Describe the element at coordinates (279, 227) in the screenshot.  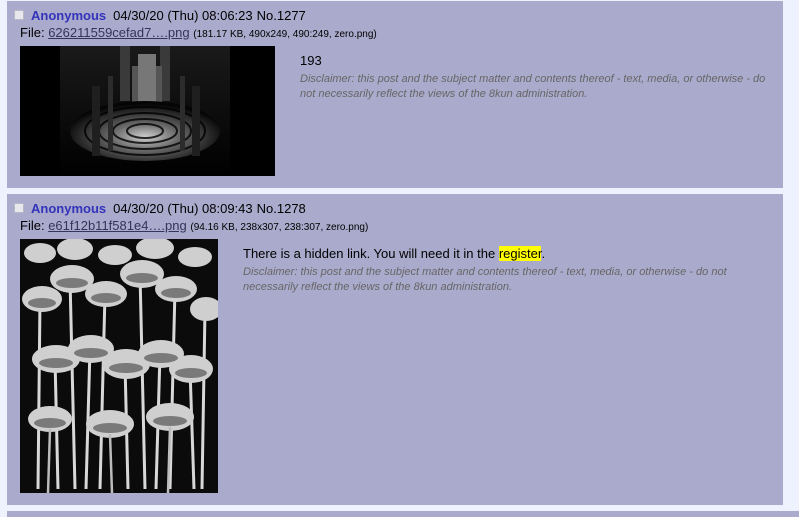
I see `file-meta: (94.16 KB, 238x307, 238:307, zero.png)` at that location.